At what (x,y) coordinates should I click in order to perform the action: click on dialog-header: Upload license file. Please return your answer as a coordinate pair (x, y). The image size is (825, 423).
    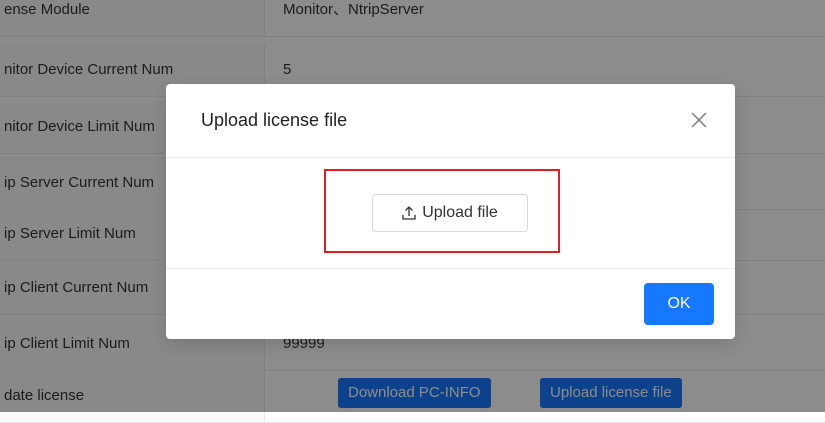
    Looking at the image, I should click on (450, 121).